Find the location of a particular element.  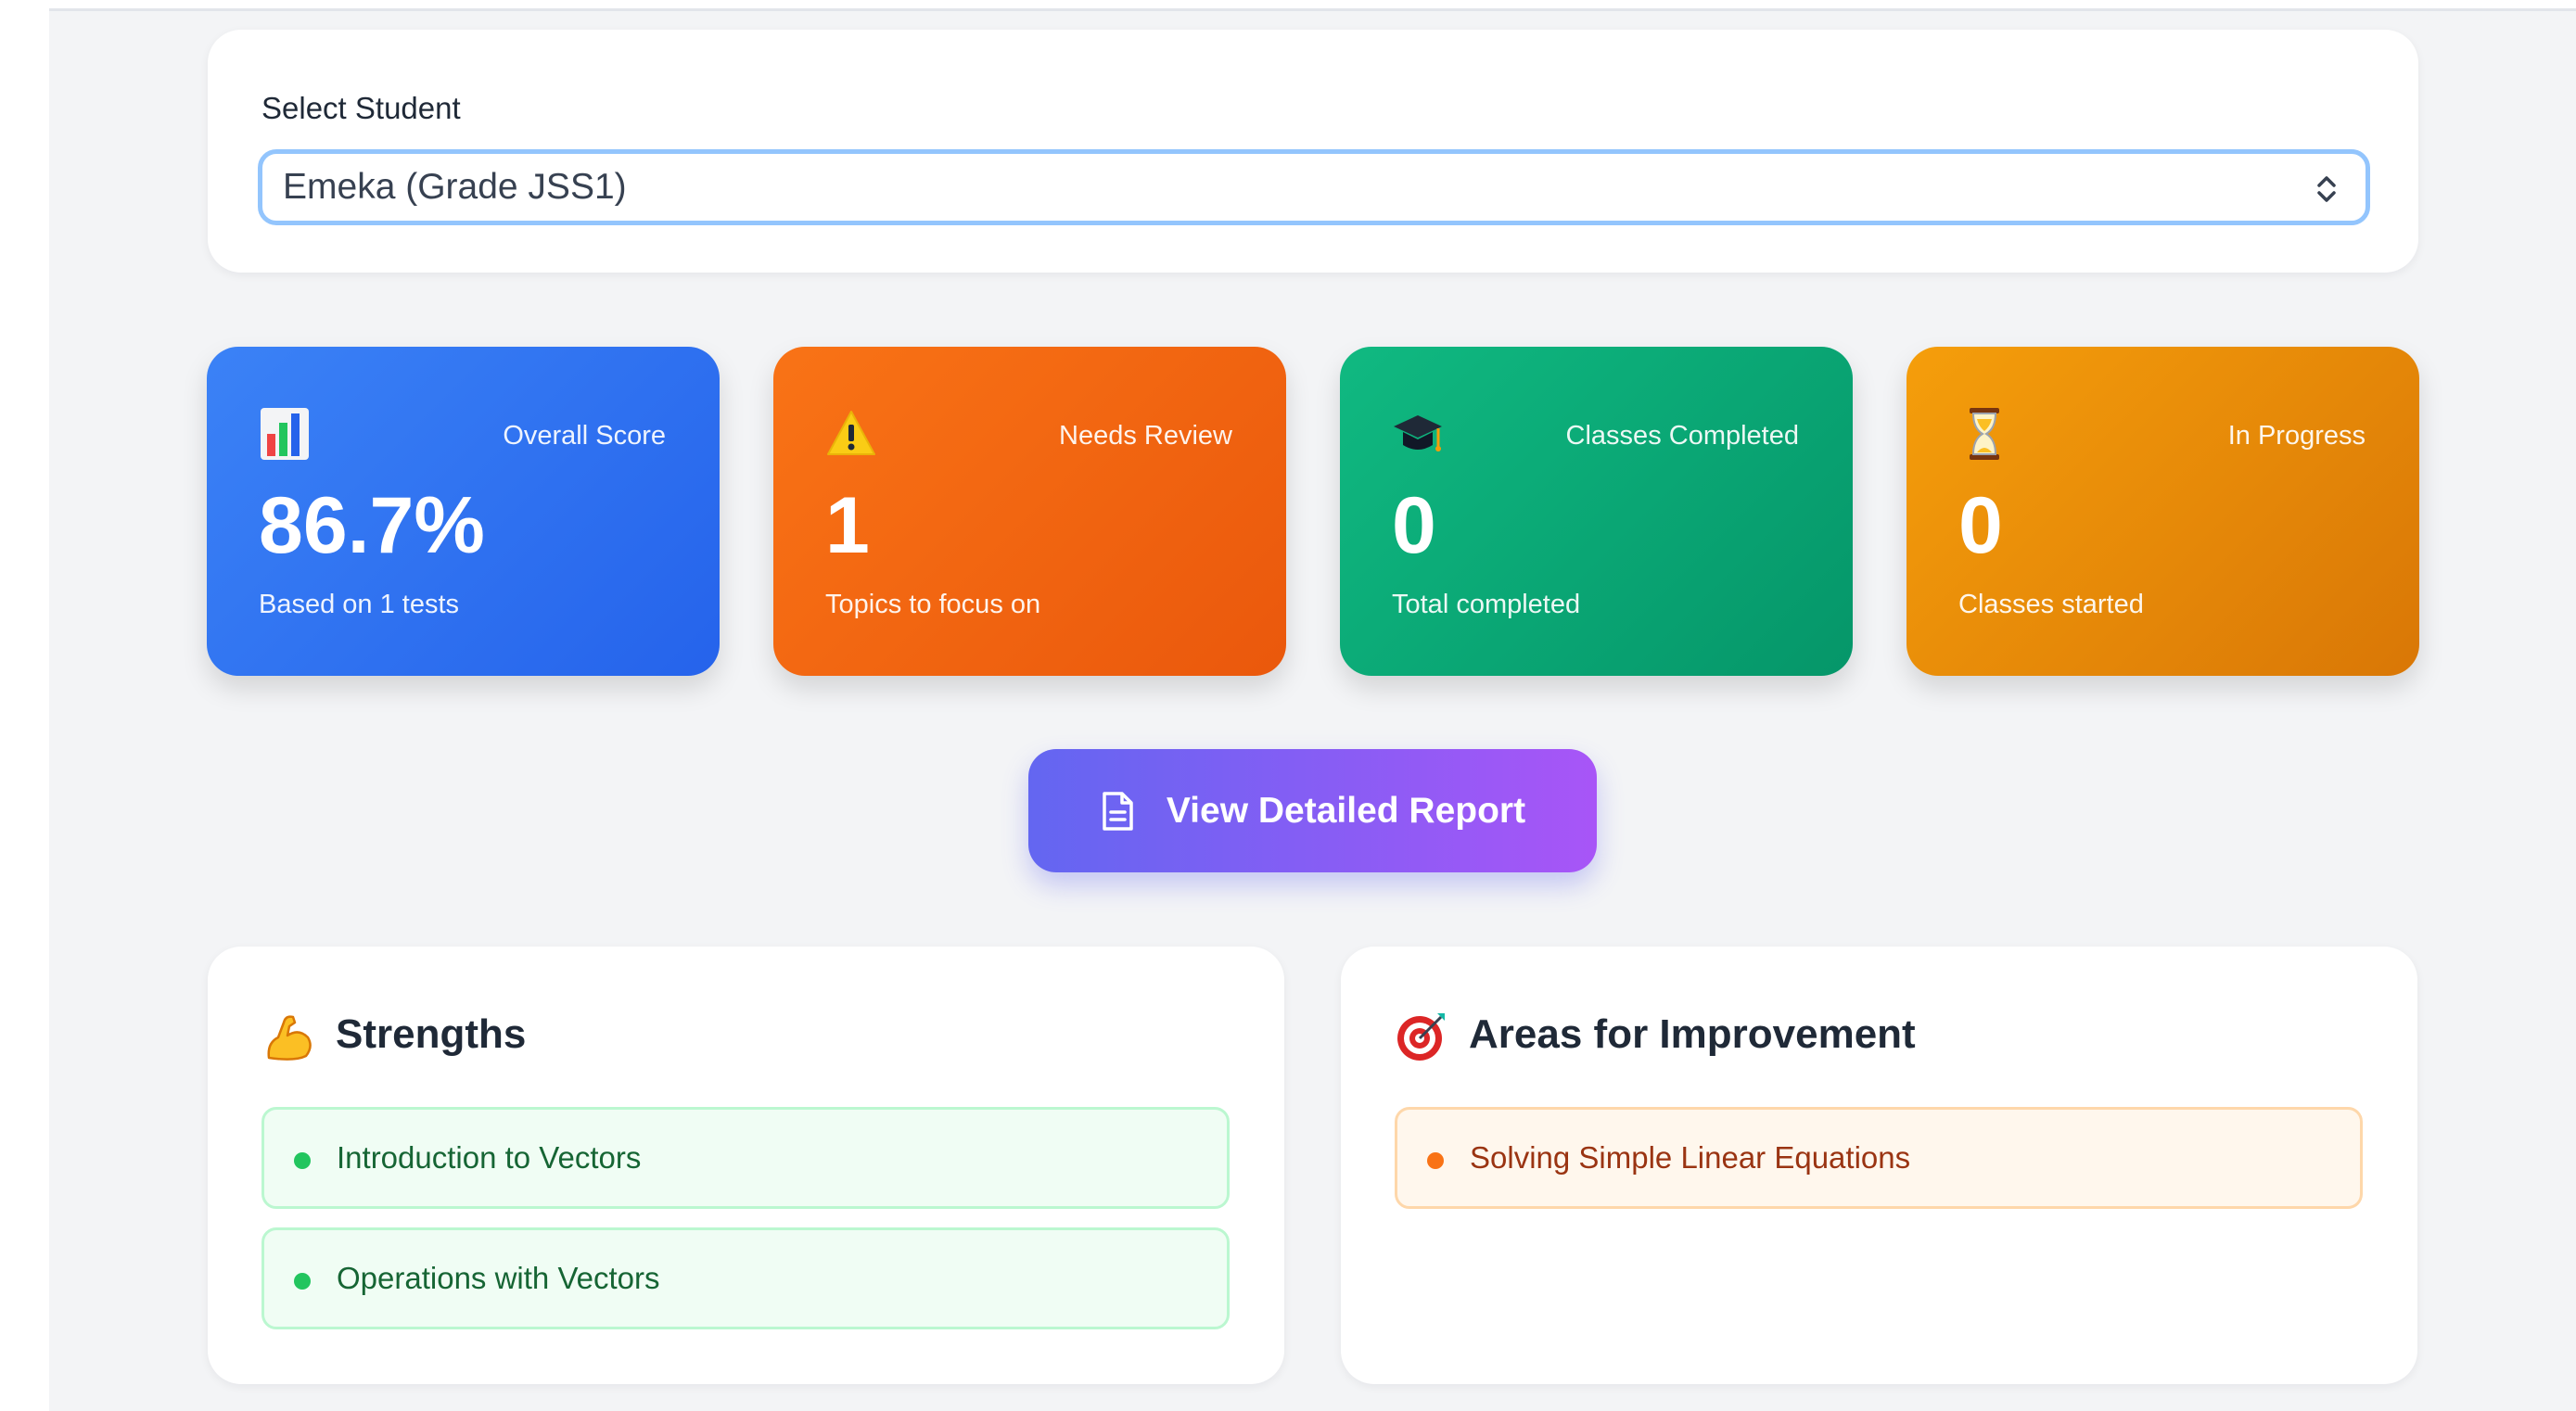

strength-item: Introduction to Vectors is located at coordinates (746, 1158).